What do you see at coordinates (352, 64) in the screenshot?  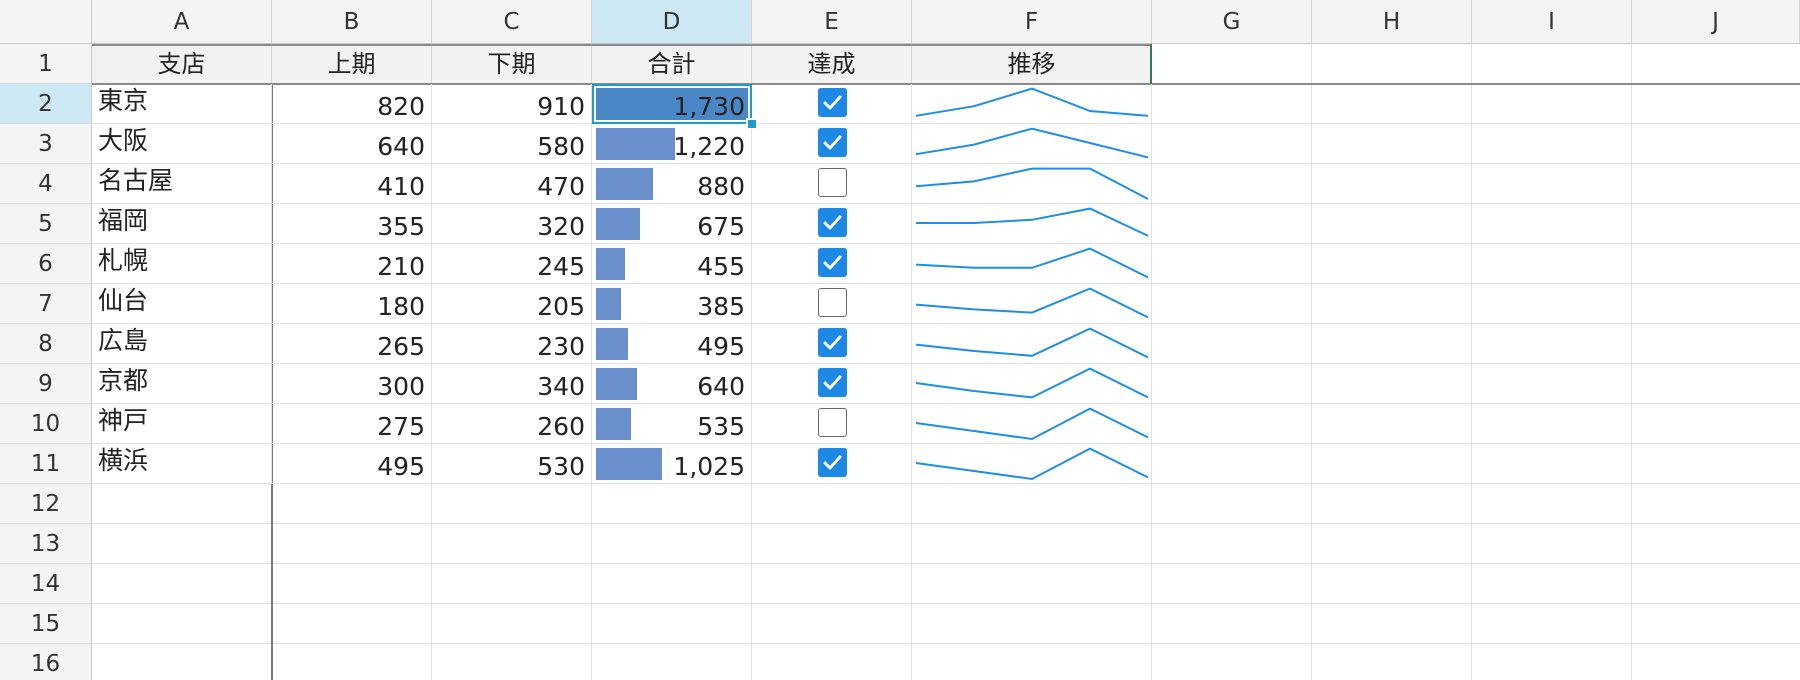 I see `header-cell-h1: 上期` at bounding box center [352, 64].